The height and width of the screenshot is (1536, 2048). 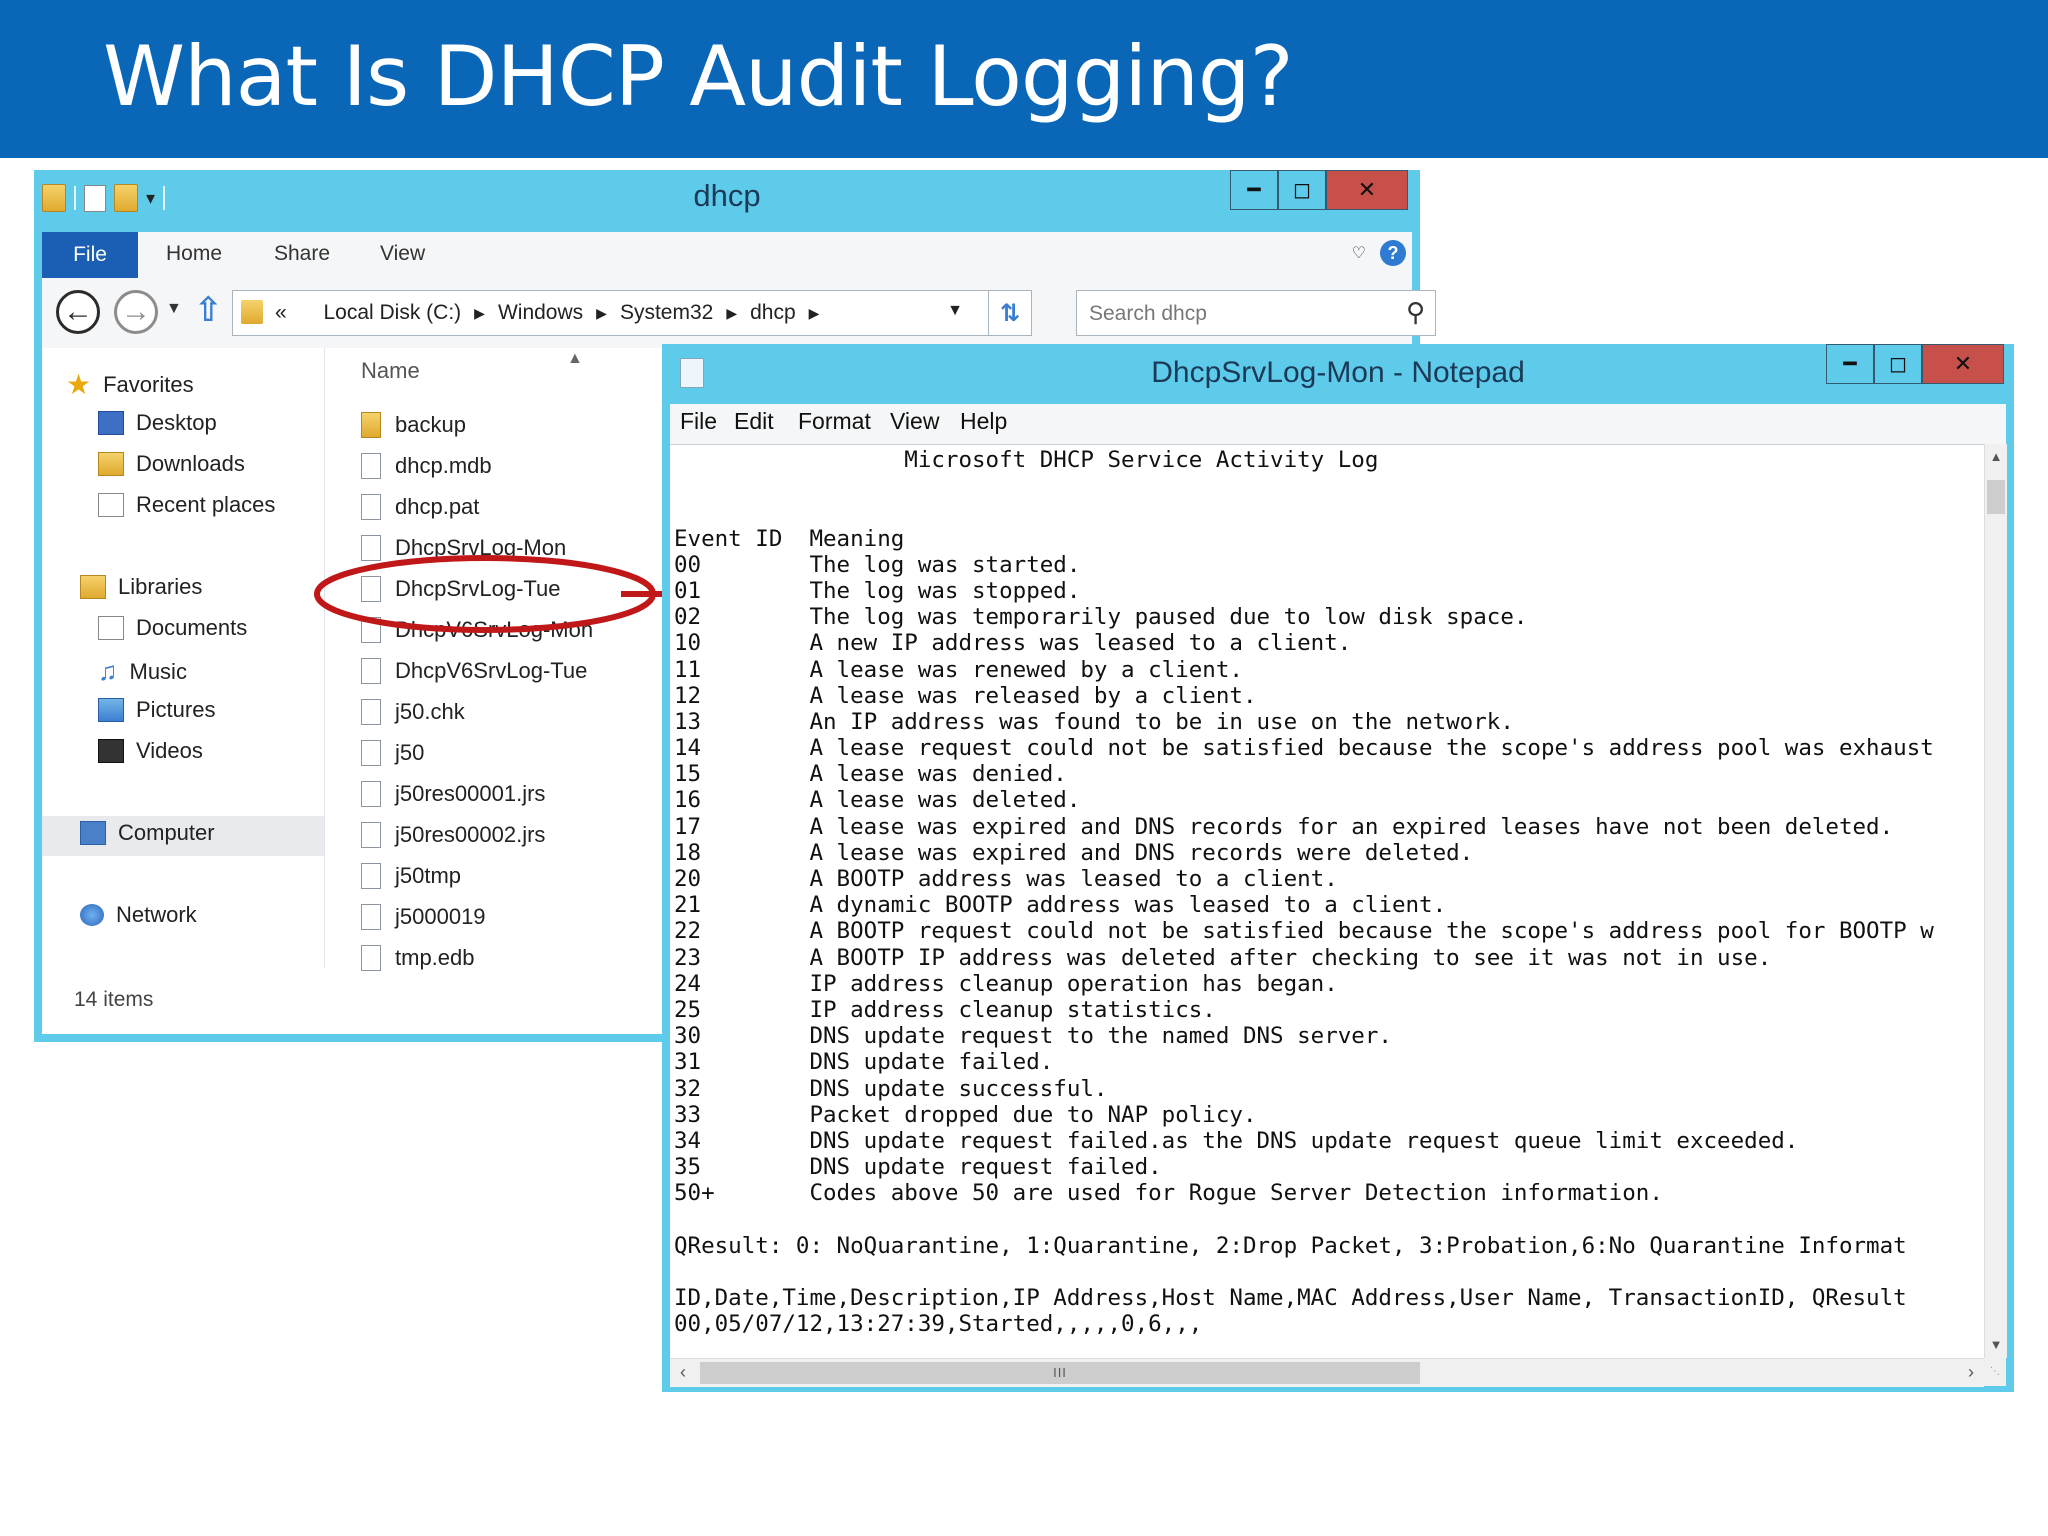 What do you see at coordinates (773, 313) in the screenshot?
I see `breadcrumb-dhcp: dhcp` at bounding box center [773, 313].